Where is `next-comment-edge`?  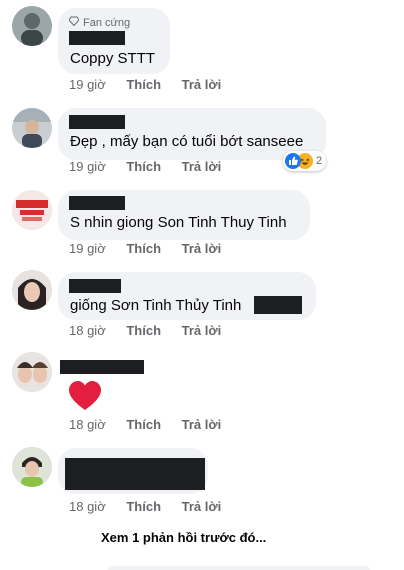
next-comment-edge is located at coordinates (239, 568).